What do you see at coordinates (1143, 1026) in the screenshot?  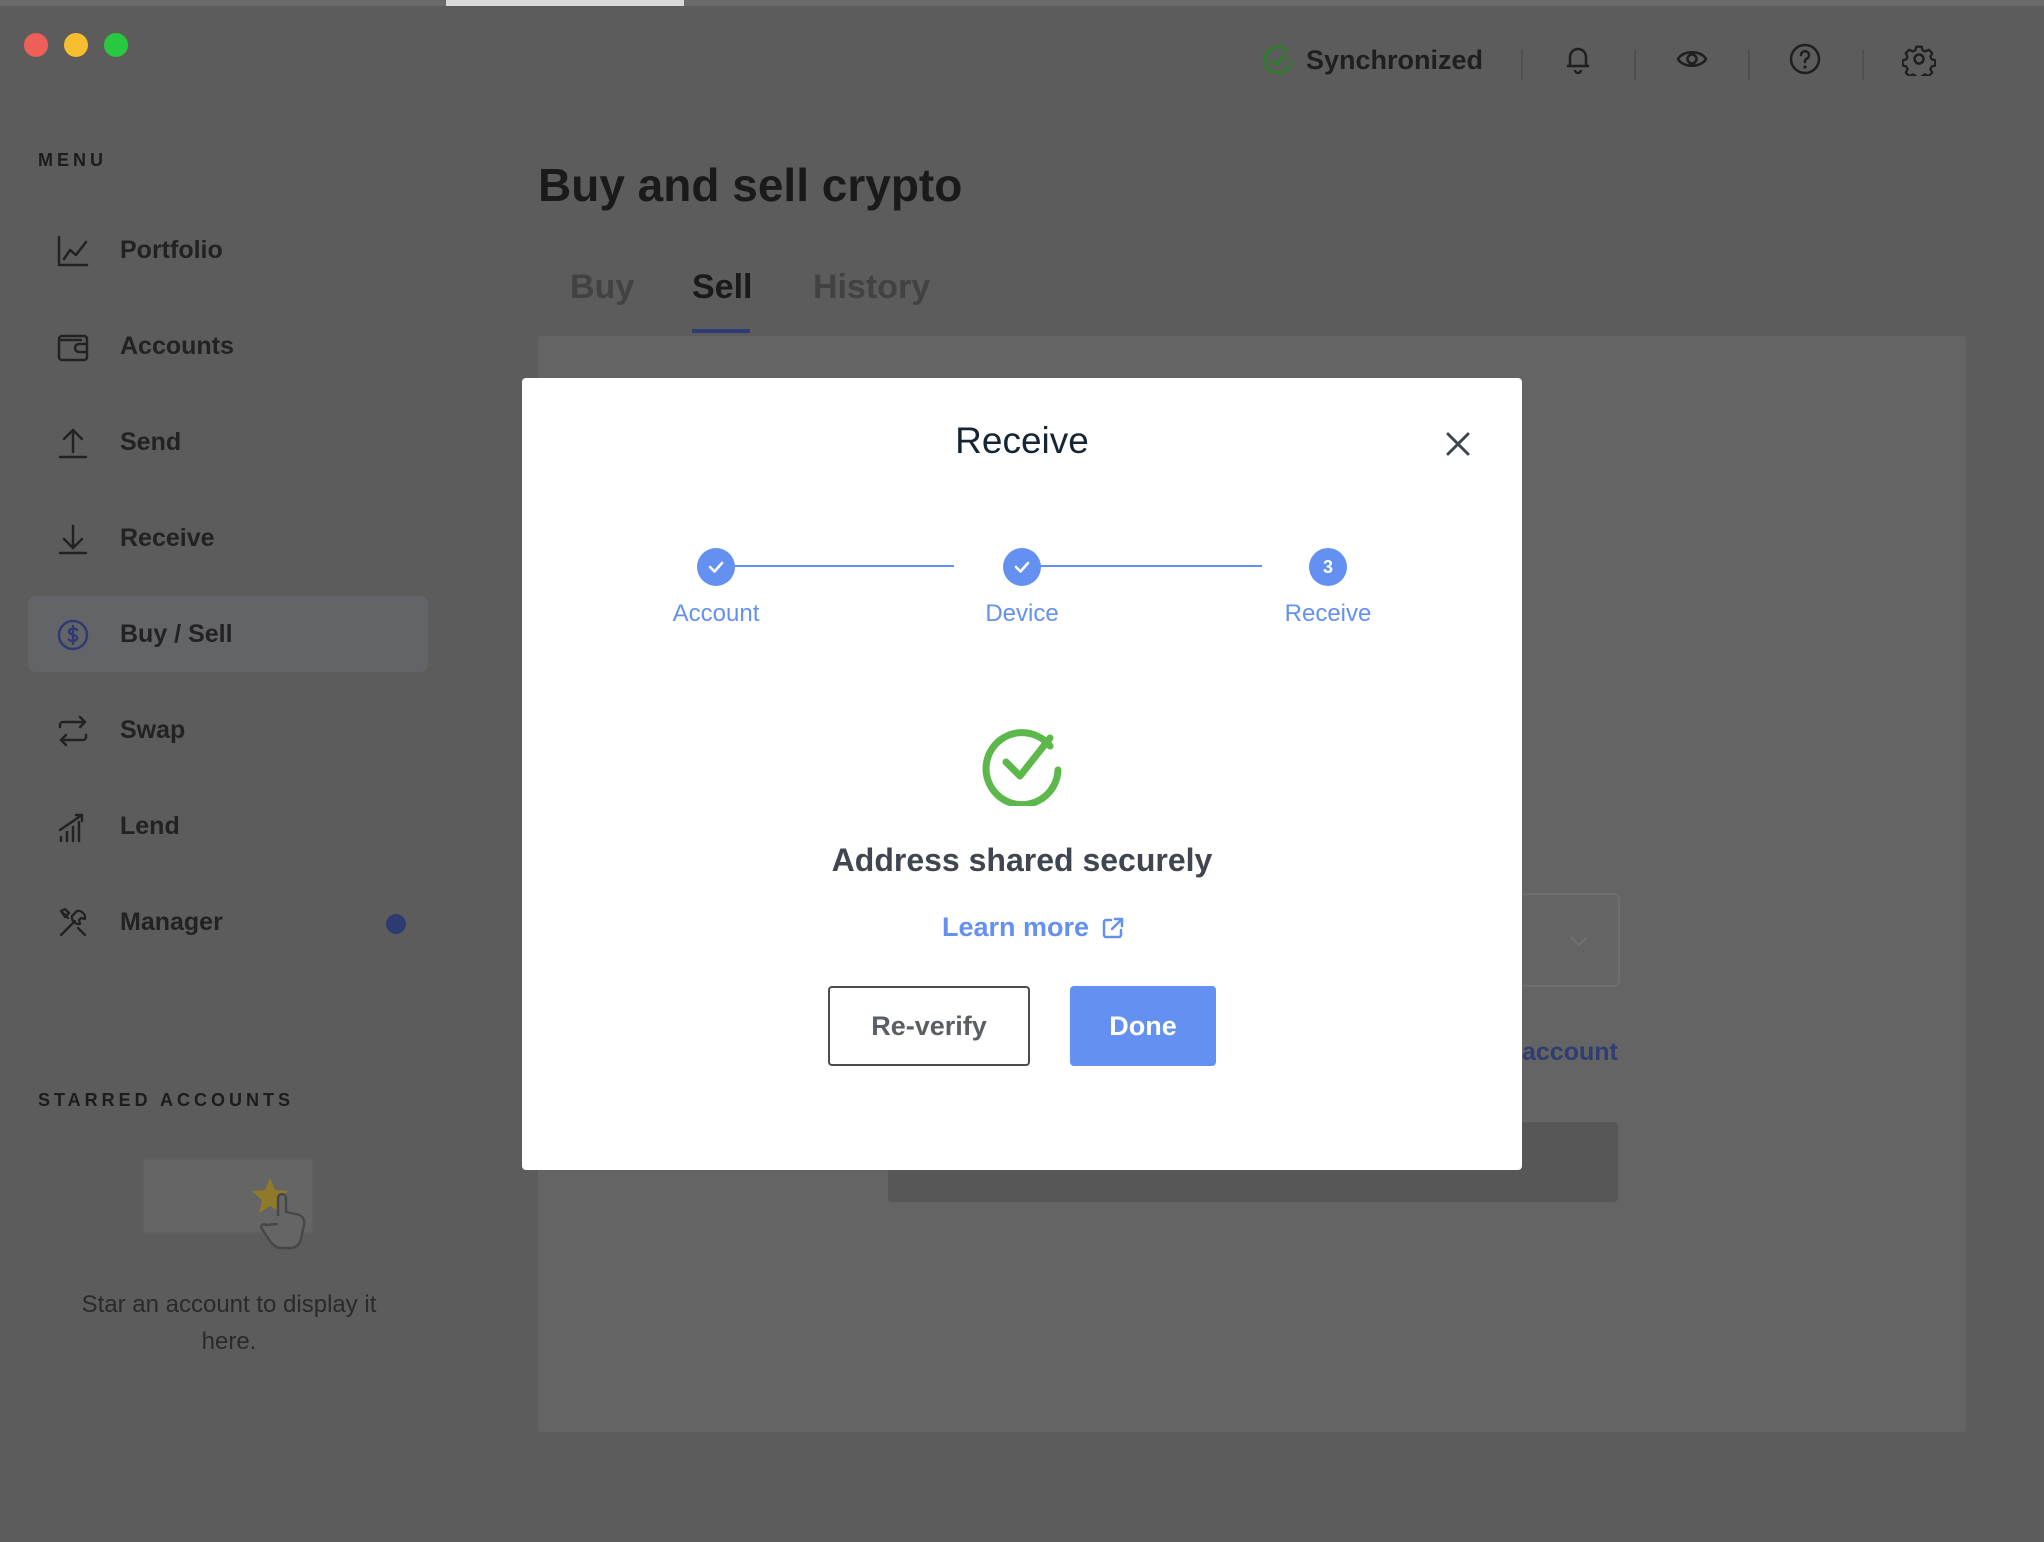 I see `done-button: Done` at bounding box center [1143, 1026].